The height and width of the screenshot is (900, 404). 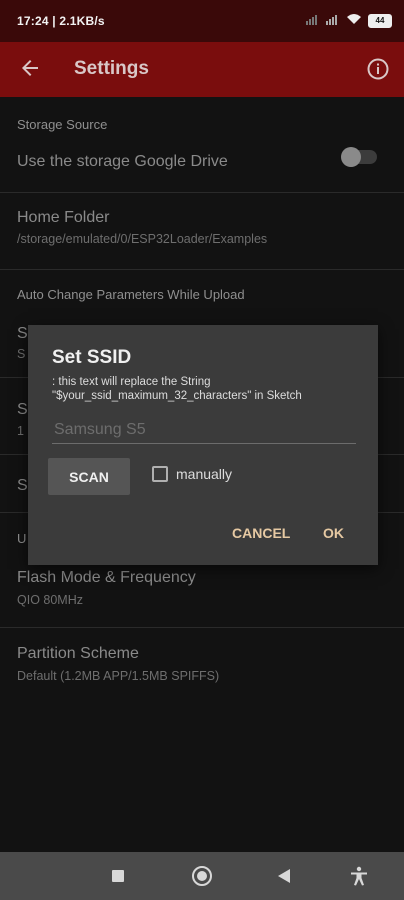 What do you see at coordinates (160, 474) in the screenshot?
I see `manually-checkbox` at bounding box center [160, 474].